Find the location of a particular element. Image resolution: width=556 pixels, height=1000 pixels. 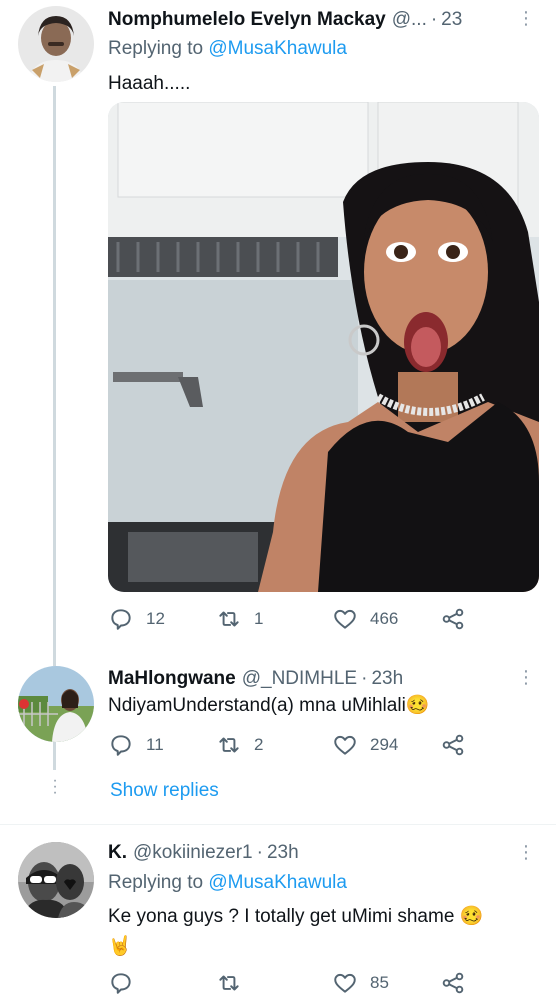

like-action: 85 is located at coordinates (360, 983).